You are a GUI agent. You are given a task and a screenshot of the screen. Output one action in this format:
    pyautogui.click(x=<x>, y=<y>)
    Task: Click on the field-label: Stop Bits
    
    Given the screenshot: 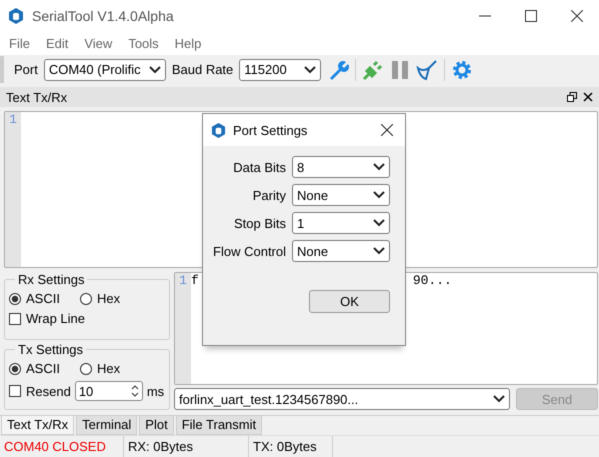 What is the action you would take?
    pyautogui.click(x=260, y=223)
    